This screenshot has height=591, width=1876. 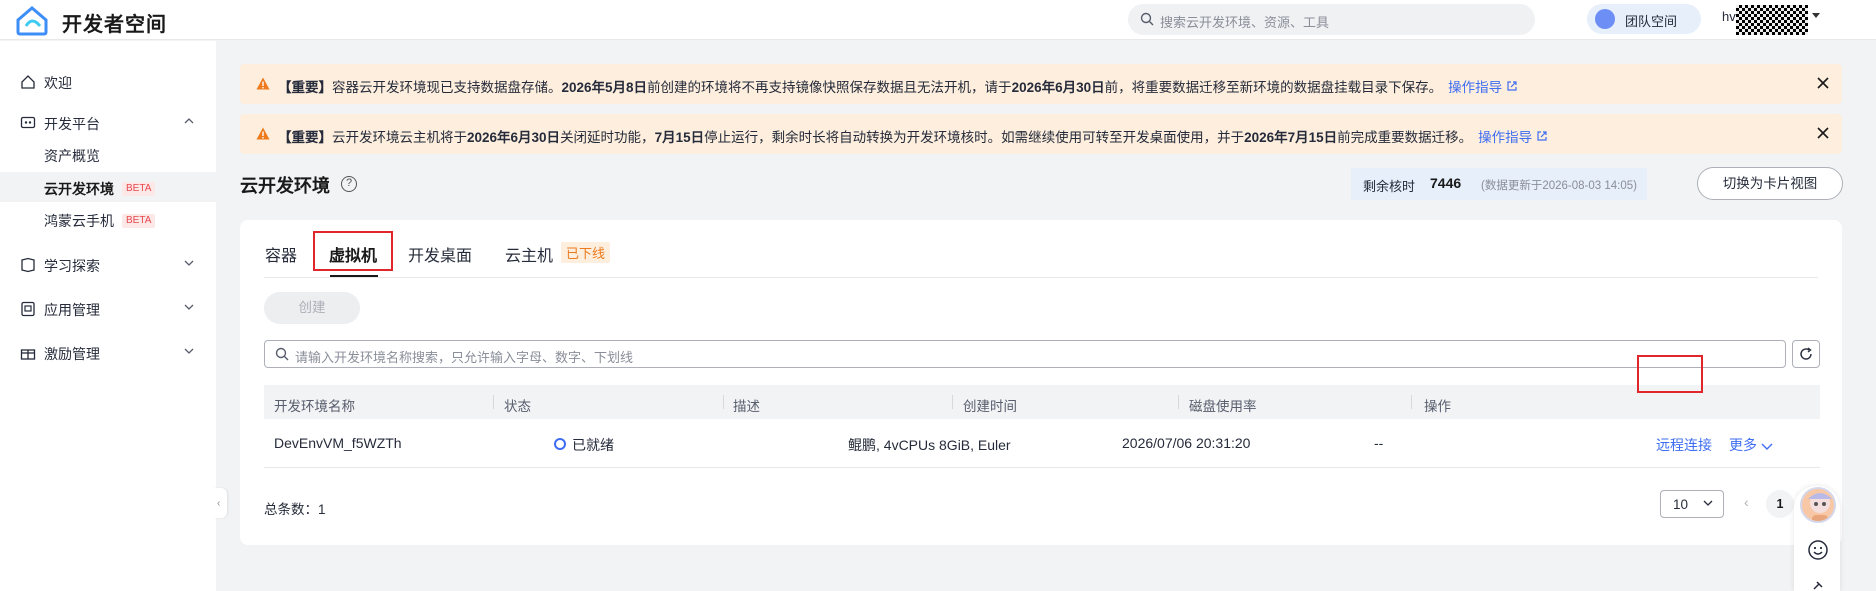 What do you see at coordinates (746, 406) in the screenshot?
I see `column-header: 描述` at bounding box center [746, 406].